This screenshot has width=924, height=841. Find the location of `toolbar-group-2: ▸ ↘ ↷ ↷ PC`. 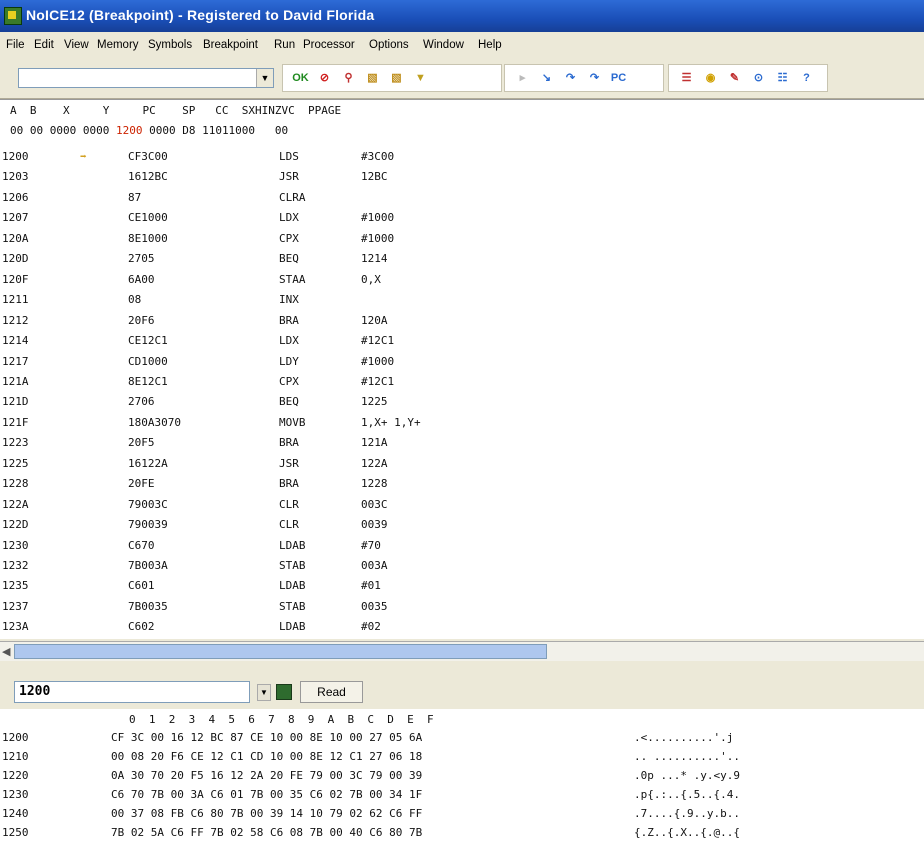

toolbar-group-2: ▸ ↘ ↷ ↷ PC is located at coordinates (584, 78).